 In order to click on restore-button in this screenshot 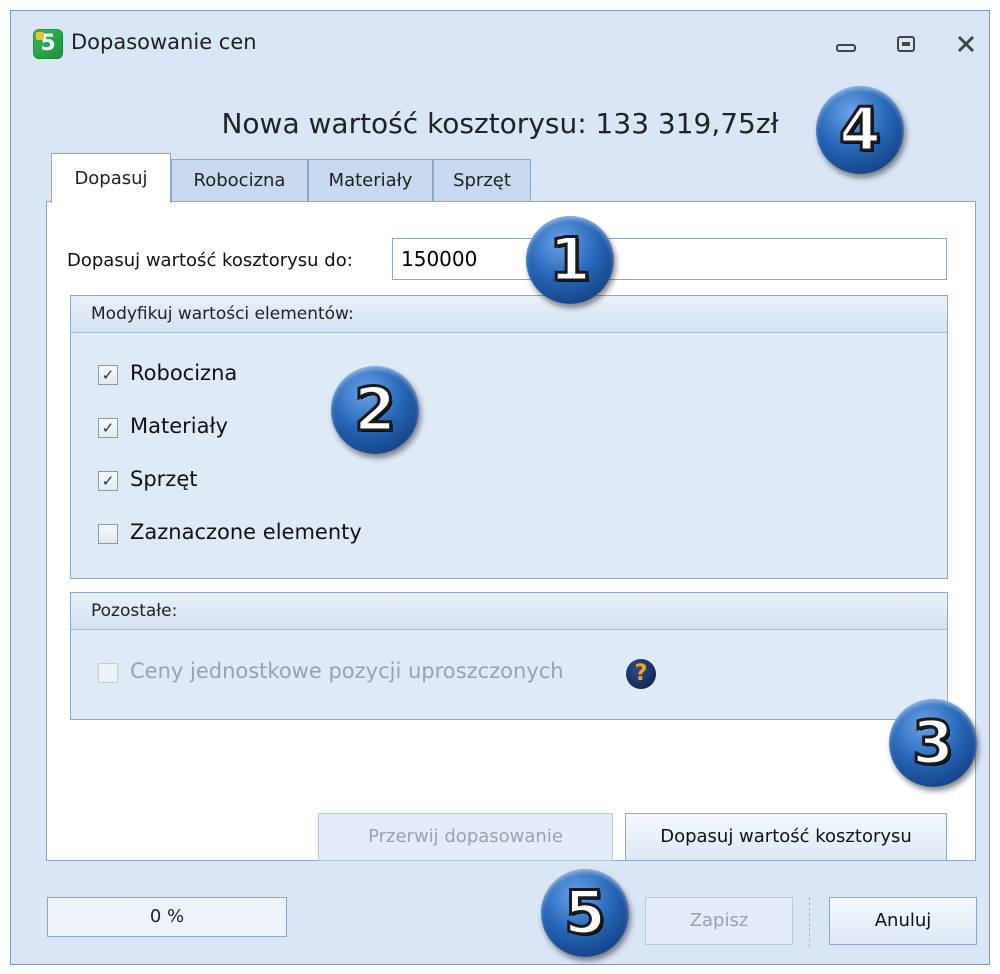, I will do `click(906, 44)`.